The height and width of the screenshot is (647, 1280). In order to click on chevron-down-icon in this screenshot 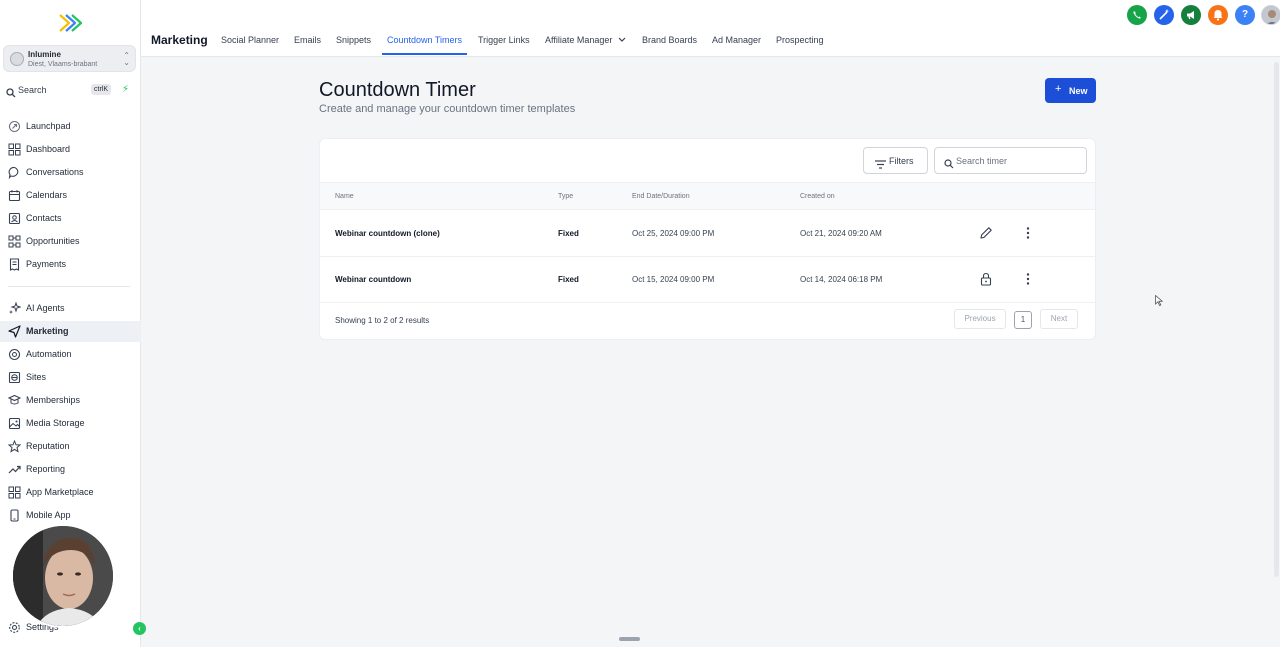, I will do `click(622, 40)`.